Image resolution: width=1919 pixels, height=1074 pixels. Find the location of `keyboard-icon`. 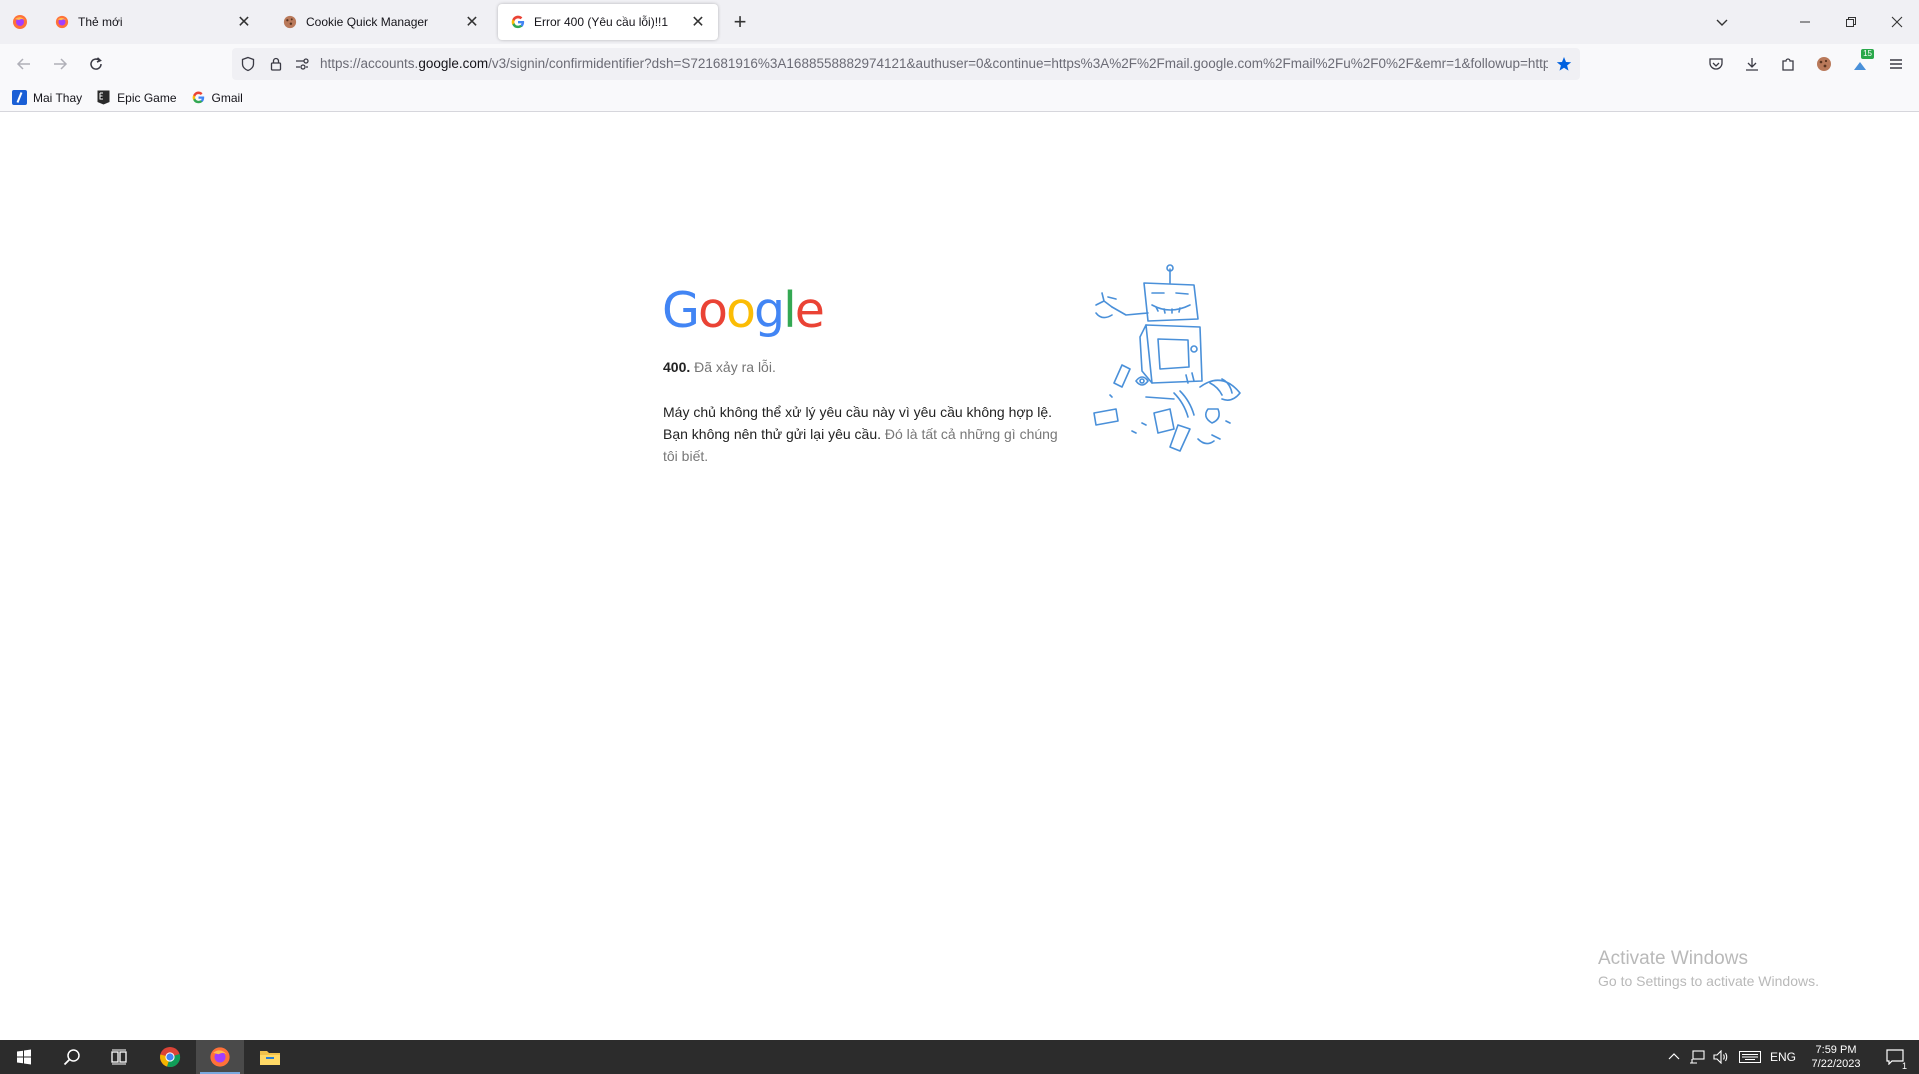

keyboard-icon is located at coordinates (1750, 1057).